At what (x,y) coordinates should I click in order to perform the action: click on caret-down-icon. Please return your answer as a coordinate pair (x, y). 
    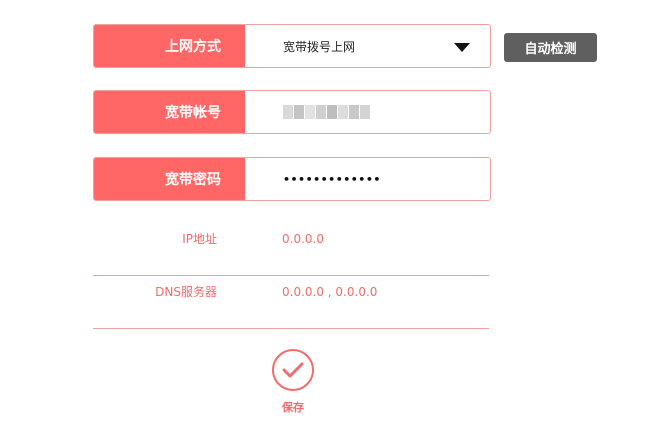
    Looking at the image, I should click on (462, 47).